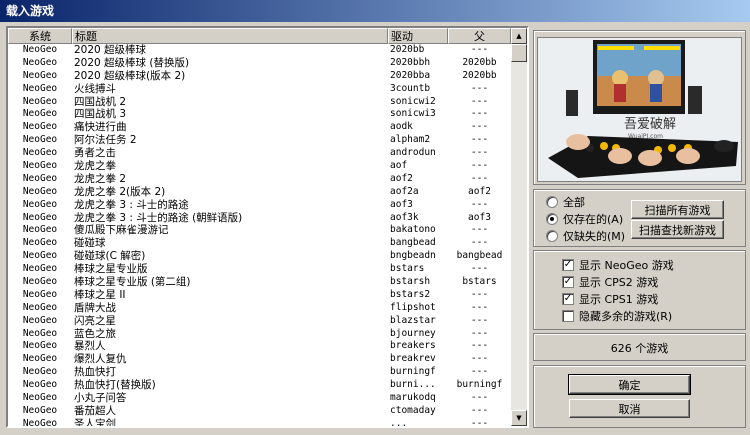 The image size is (750, 435). Describe the element at coordinates (230, 36) in the screenshot. I see `column-header-title: 标题` at that location.